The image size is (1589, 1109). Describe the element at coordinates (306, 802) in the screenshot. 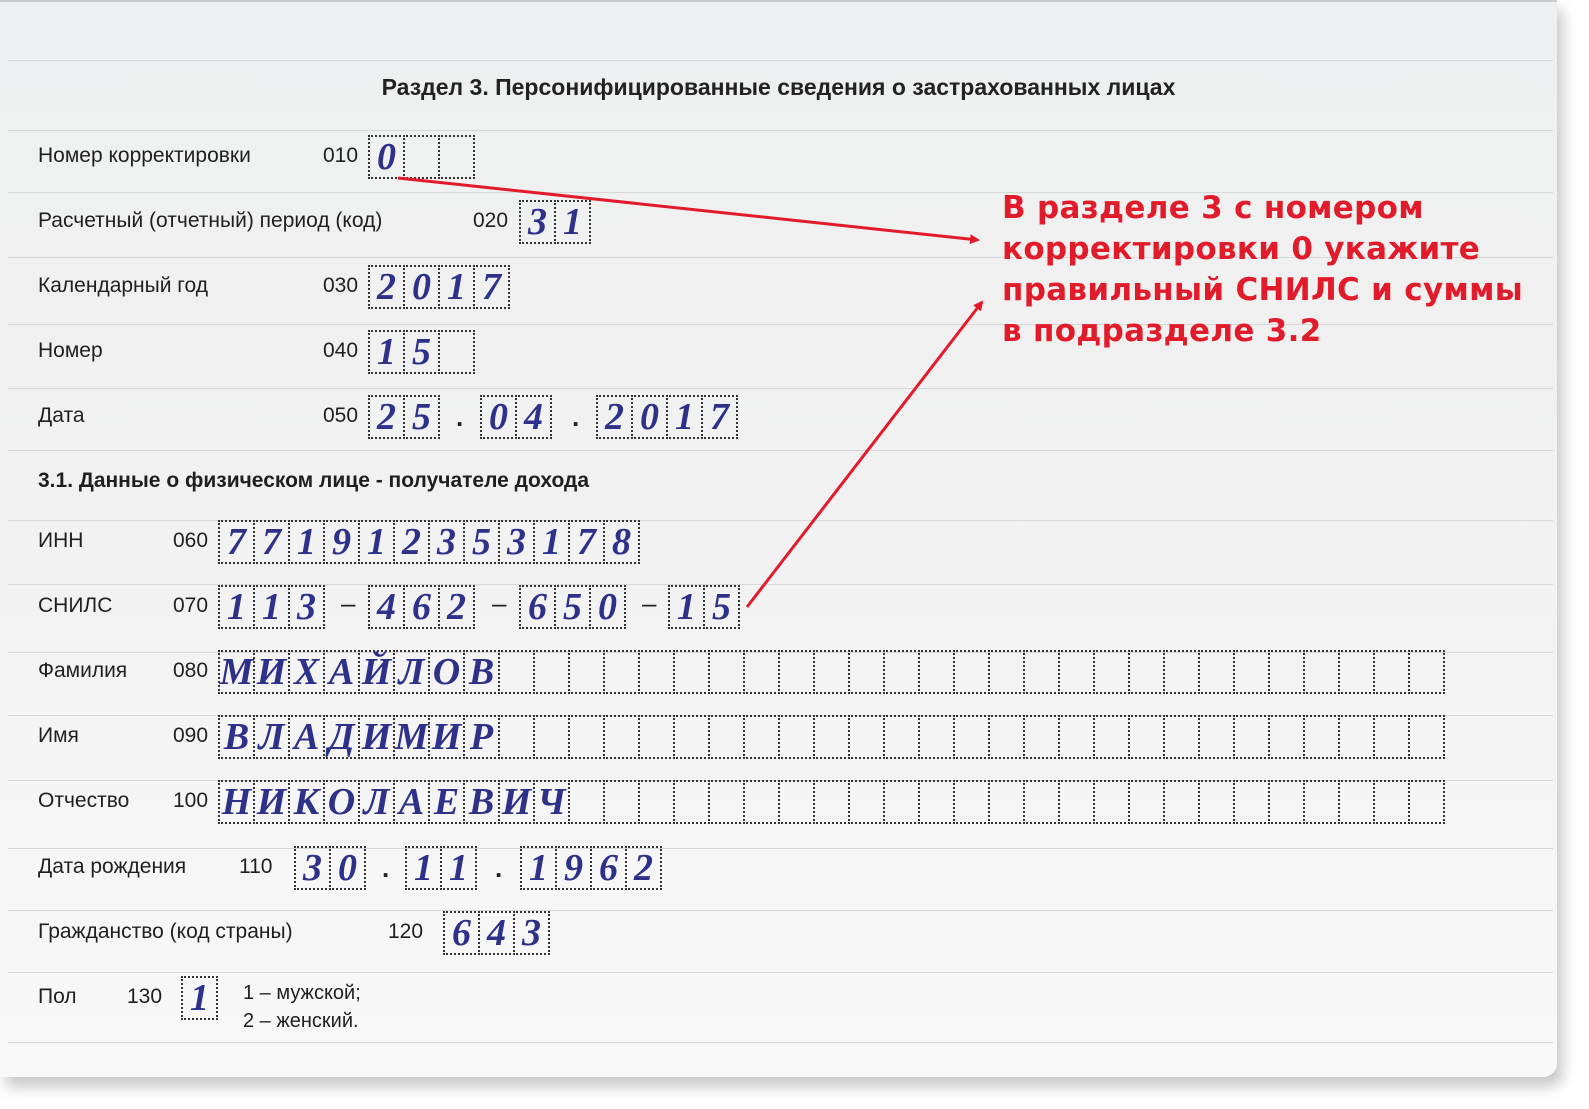

I see `filled-cell: К` at that location.